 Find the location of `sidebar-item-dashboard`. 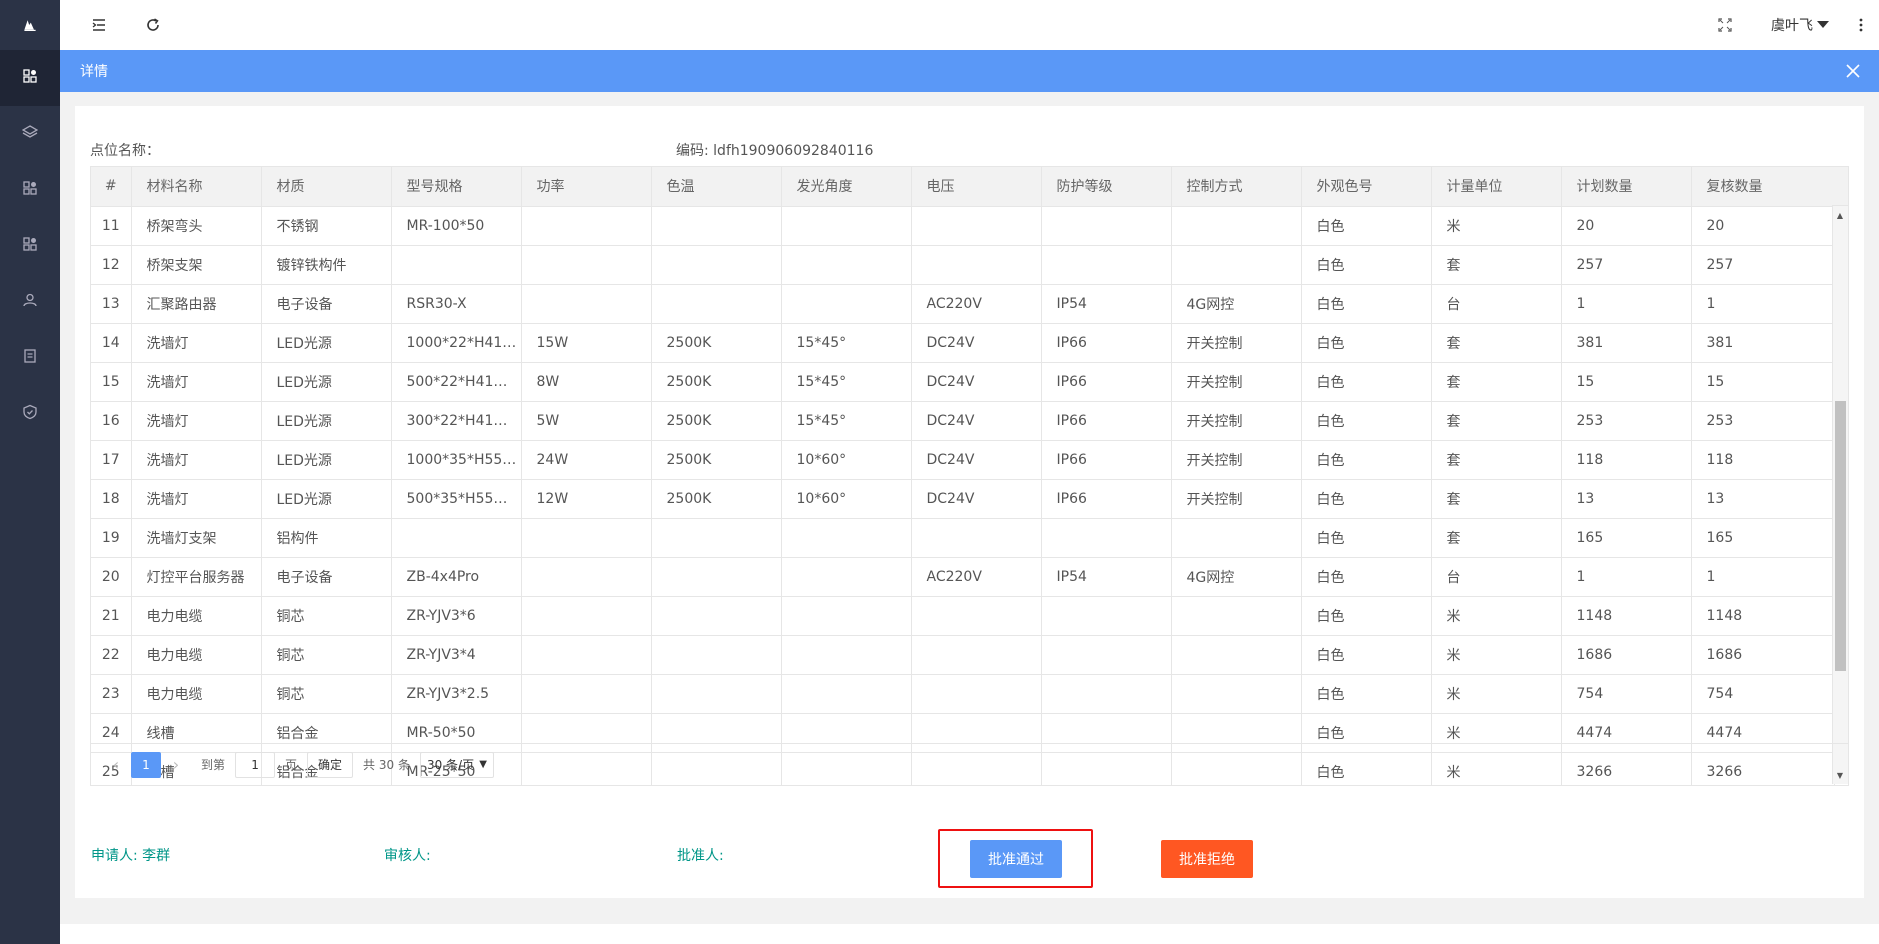

sidebar-item-dashboard is located at coordinates (30, 78).